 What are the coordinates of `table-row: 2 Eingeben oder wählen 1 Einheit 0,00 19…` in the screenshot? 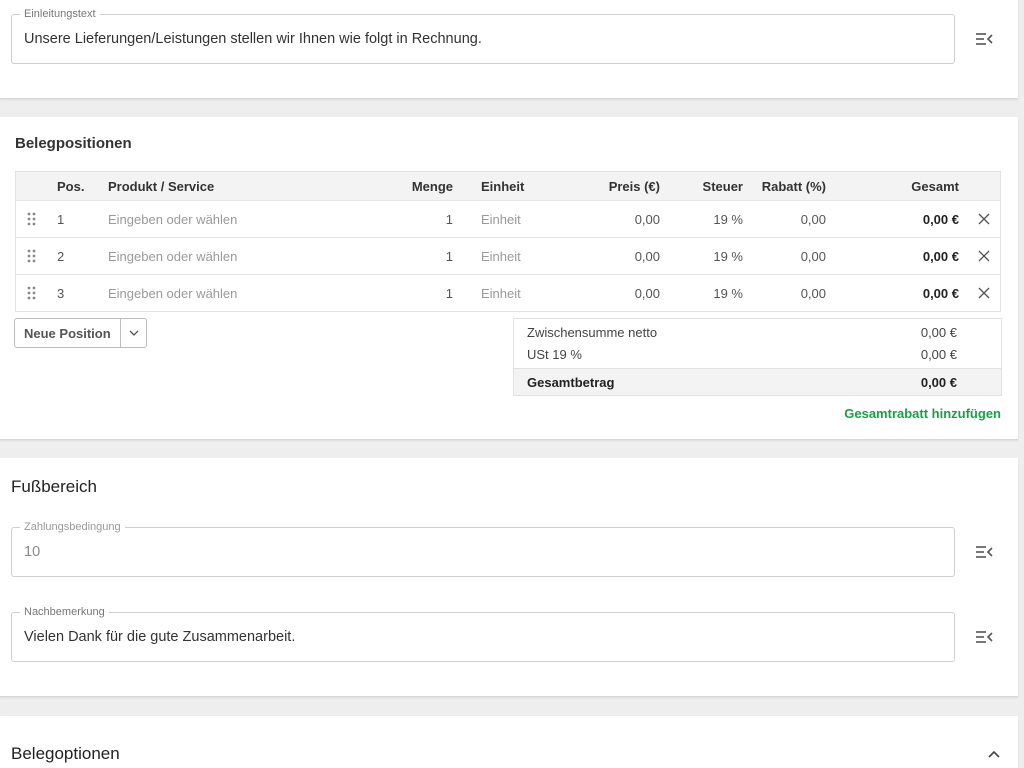 It's located at (508, 255).